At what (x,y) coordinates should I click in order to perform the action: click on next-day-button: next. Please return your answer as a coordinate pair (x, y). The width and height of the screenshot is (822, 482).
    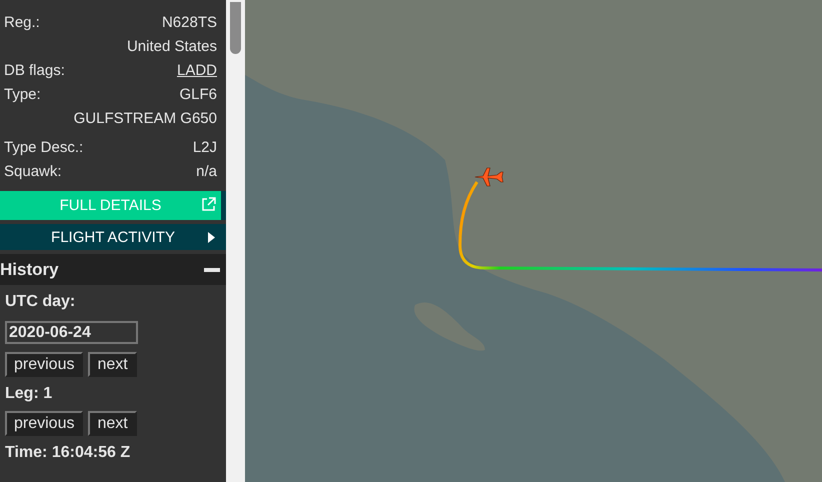
    Looking at the image, I should click on (112, 364).